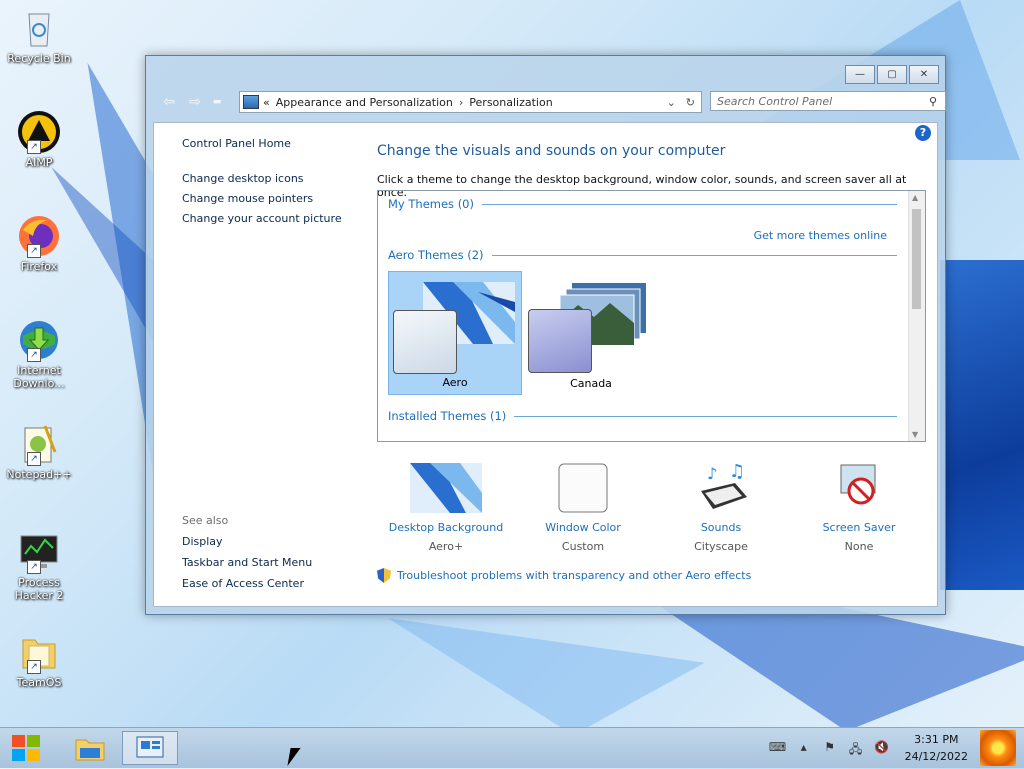 The height and width of the screenshot is (769, 1024). I want to click on user-avatar, so click(998, 748).